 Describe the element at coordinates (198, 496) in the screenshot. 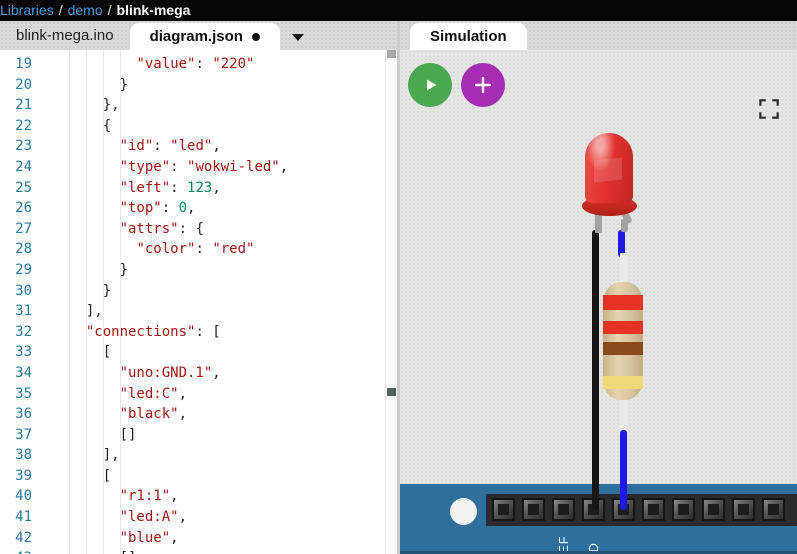

I see `code-line: 40 "r1:1",` at that location.